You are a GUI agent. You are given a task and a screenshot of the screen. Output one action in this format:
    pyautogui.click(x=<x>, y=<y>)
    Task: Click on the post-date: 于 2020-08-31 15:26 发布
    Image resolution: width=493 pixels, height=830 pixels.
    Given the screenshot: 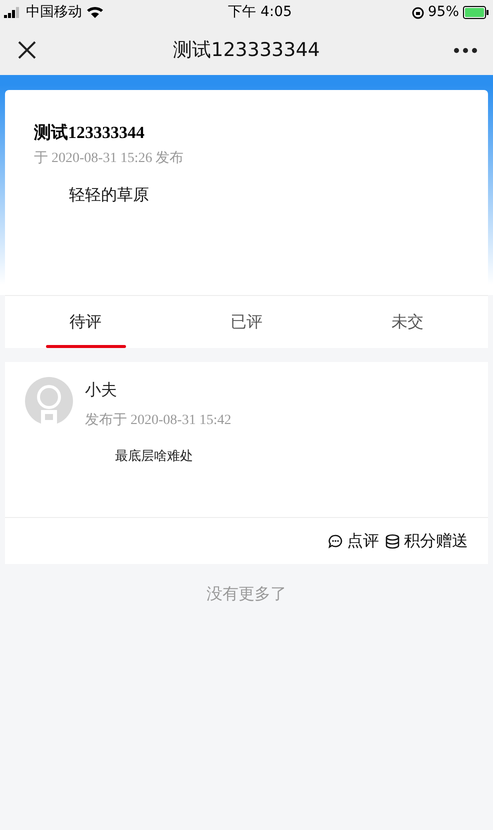 What is the action you would take?
    pyautogui.click(x=109, y=159)
    